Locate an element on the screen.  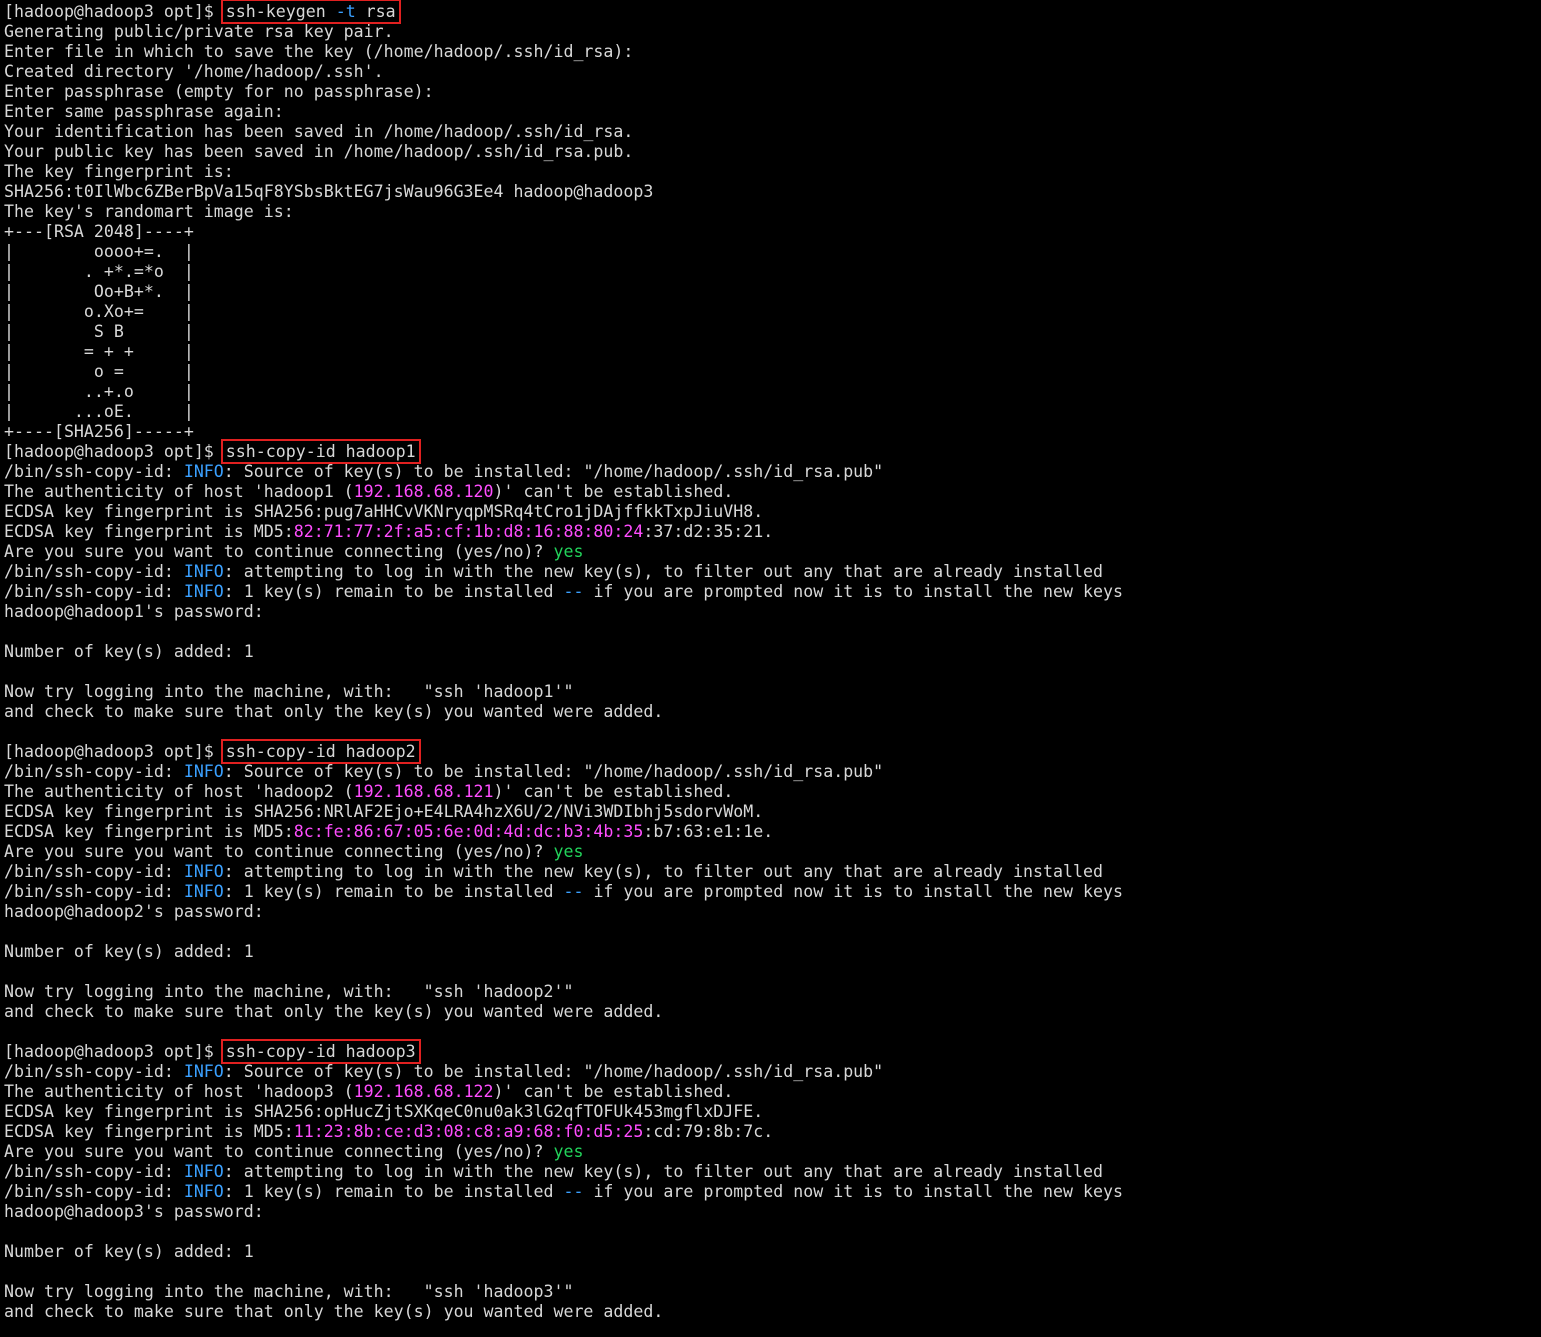
terminal-line: The key fingerprint is: is located at coordinates (563, 172).